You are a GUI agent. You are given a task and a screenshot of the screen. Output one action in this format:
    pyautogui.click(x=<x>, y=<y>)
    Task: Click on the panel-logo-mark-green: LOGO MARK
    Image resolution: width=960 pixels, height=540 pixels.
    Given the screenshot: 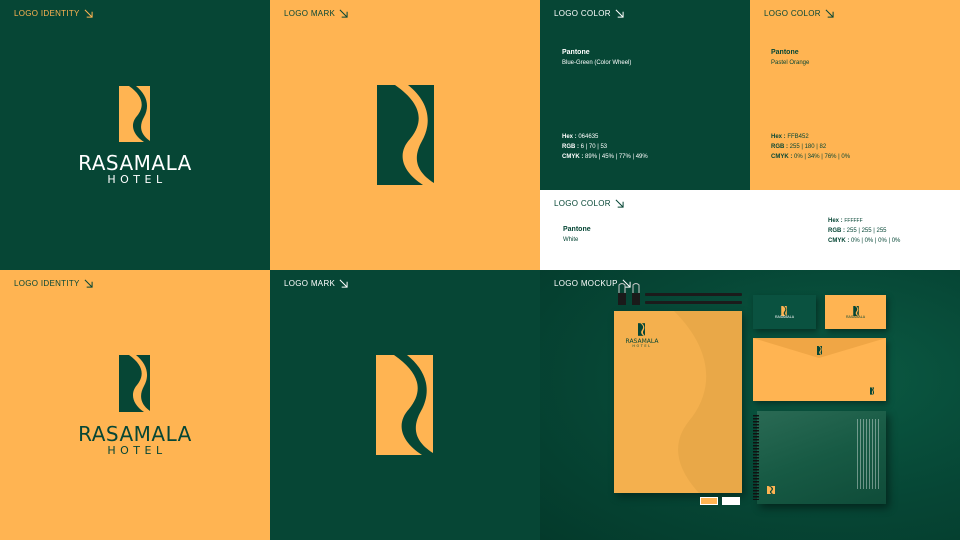 What is the action you would take?
    pyautogui.click(x=405, y=405)
    